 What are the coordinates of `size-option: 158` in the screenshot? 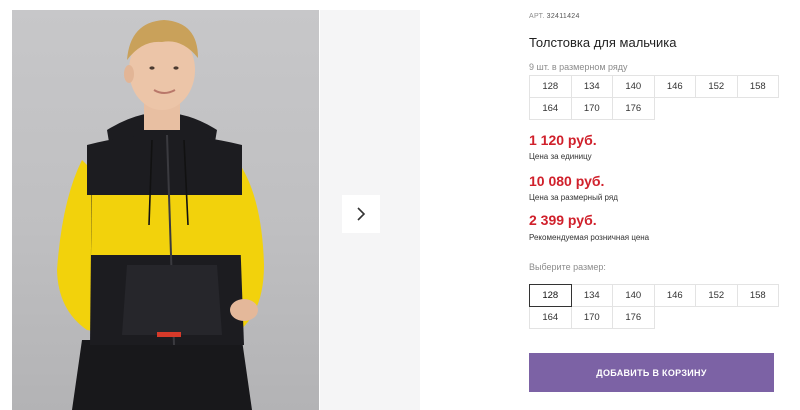 It's located at (757, 295).